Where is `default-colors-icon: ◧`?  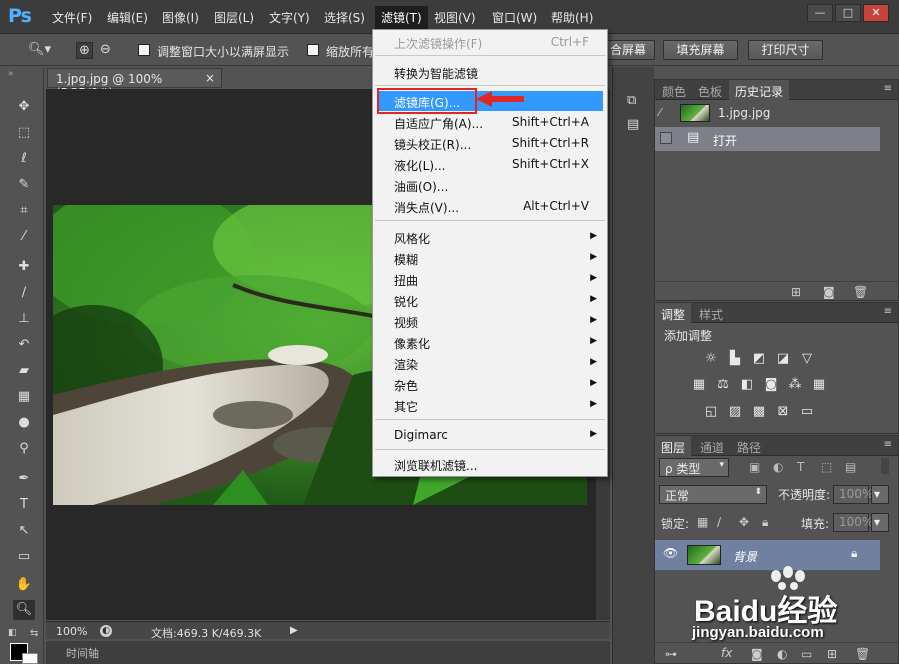
default-colors-icon: ◧ is located at coordinates (12, 633).